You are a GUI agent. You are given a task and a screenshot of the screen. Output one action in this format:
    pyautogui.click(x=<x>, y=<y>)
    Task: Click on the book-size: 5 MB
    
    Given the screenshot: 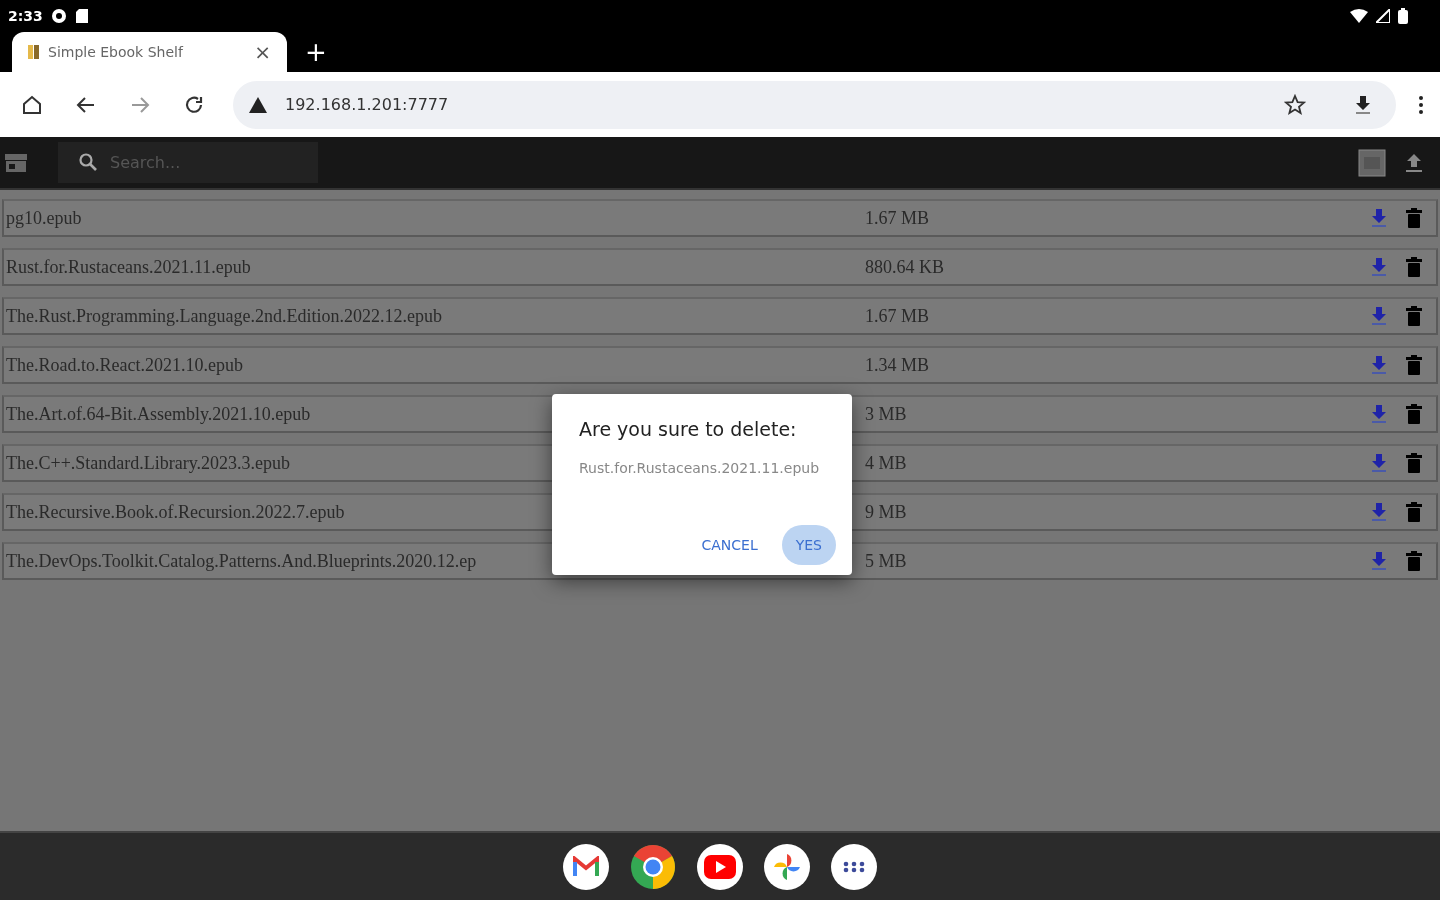 What is the action you would take?
    pyautogui.click(x=886, y=561)
    